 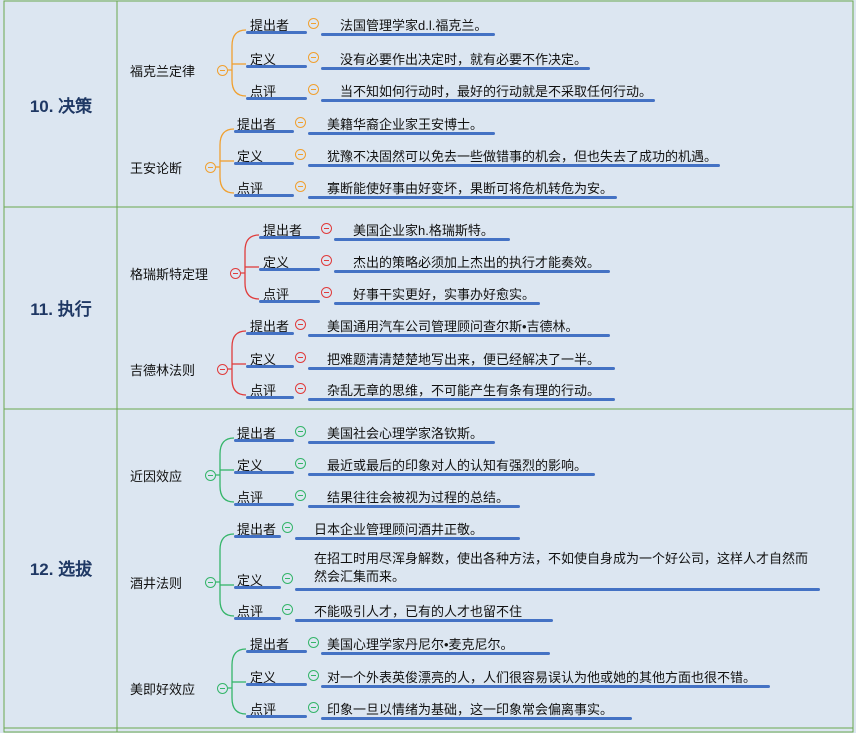 I want to click on item-text: 杂乱无章的思维，不可能产生有条有理的行动。, so click(x=464, y=390).